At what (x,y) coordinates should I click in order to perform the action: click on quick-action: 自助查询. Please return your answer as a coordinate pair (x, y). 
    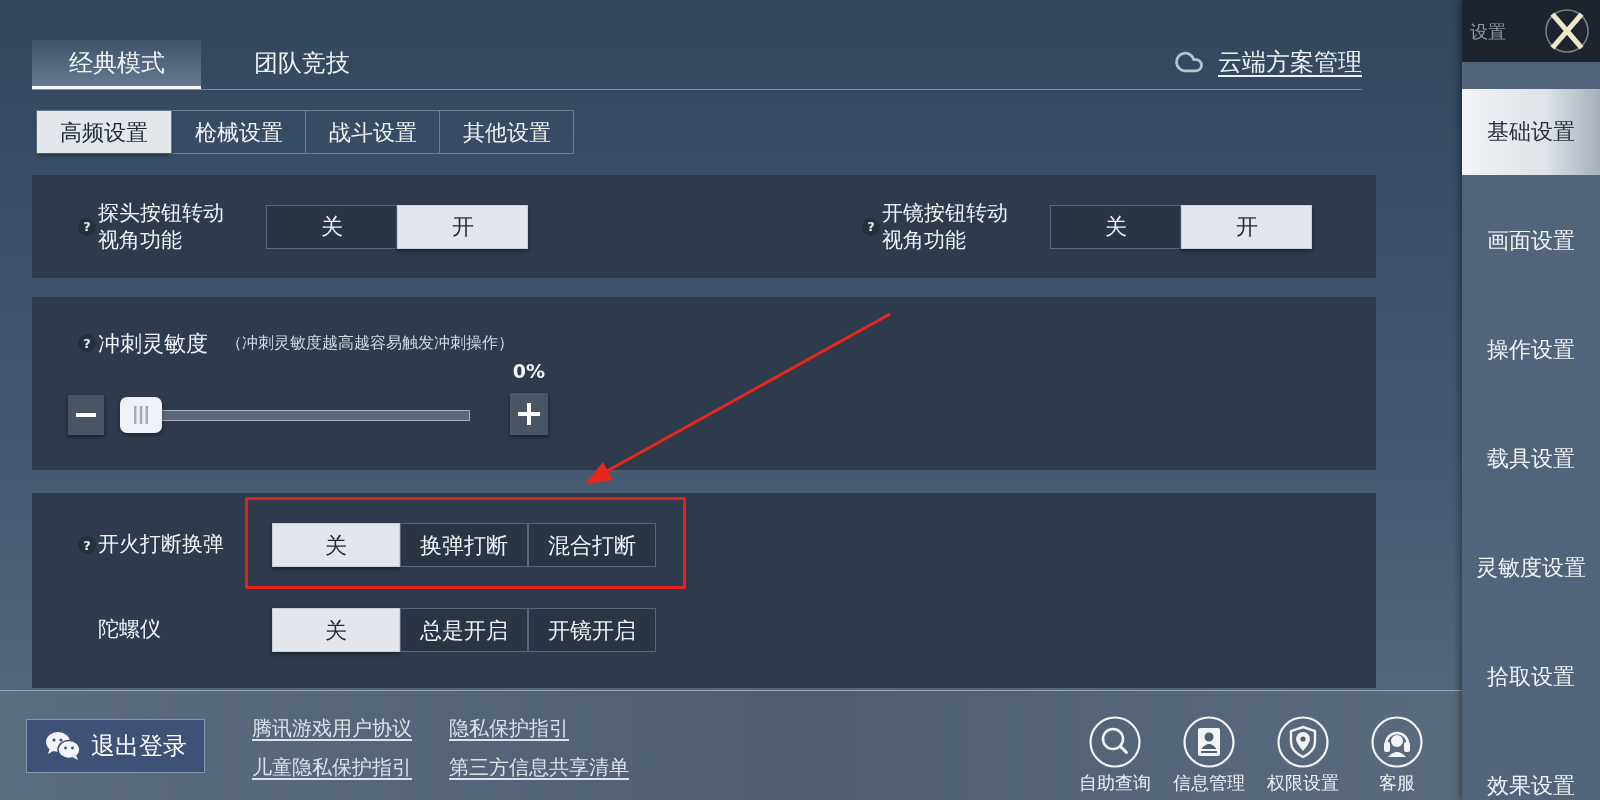
    Looking at the image, I should click on (1115, 755).